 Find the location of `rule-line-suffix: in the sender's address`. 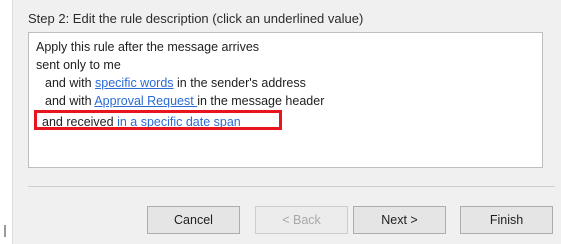

rule-line-suffix: in the sender's address is located at coordinates (239, 83).